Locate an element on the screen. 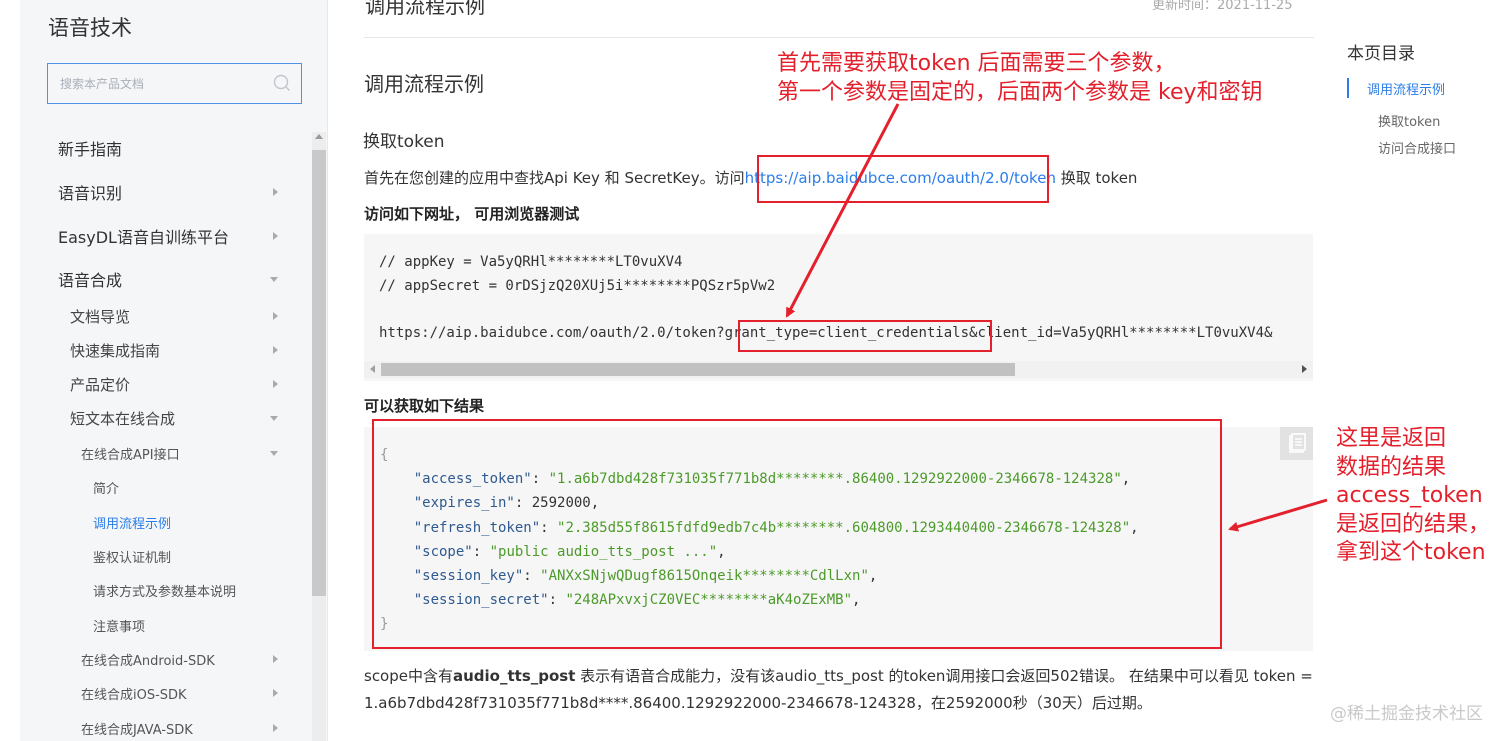 The height and width of the screenshot is (741, 1512). watermark: @稀土掘金技术社区 is located at coordinates (1406, 714).